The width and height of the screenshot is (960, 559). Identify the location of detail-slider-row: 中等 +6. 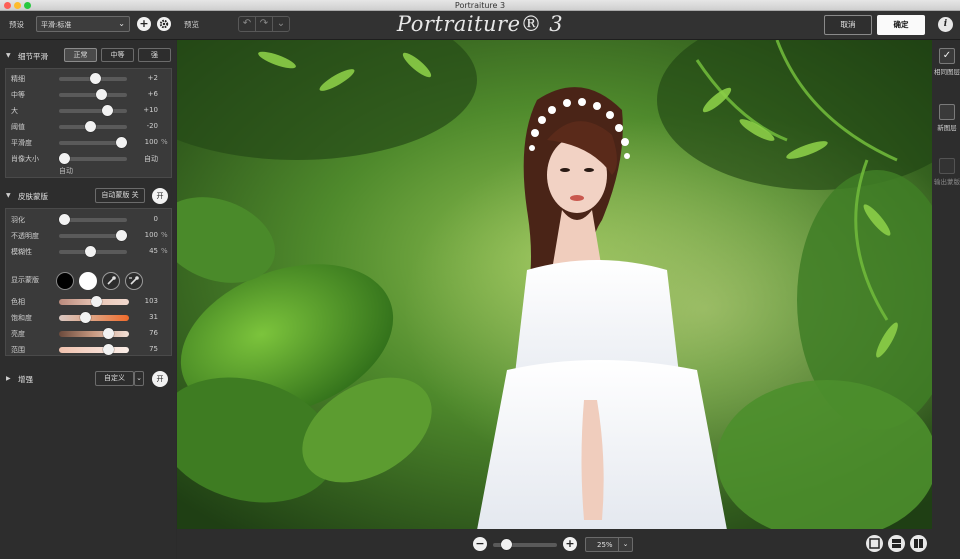
(89, 95).